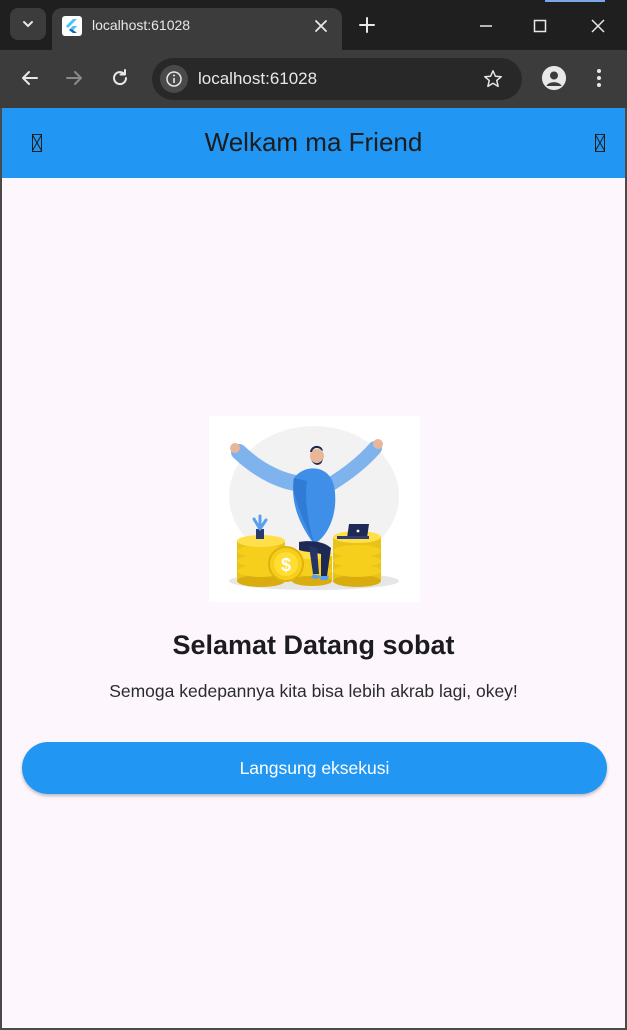 The image size is (627, 1030). I want to click on start-button: Langsung eksekusi, so click(314, 768).